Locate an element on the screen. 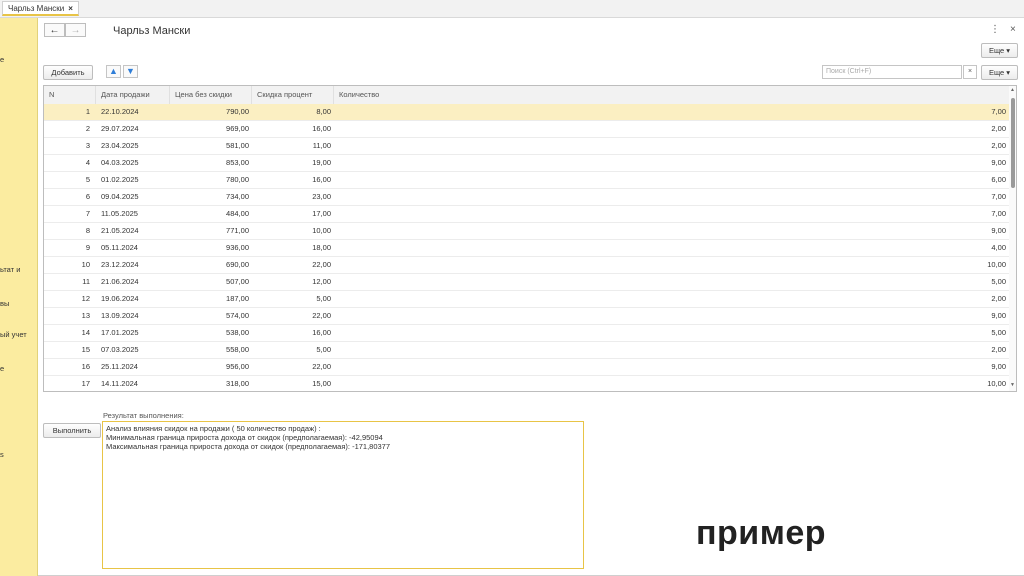 This screenshot has height=576, width=1024. cell-n: 7 is located at coordinates (87, 213).